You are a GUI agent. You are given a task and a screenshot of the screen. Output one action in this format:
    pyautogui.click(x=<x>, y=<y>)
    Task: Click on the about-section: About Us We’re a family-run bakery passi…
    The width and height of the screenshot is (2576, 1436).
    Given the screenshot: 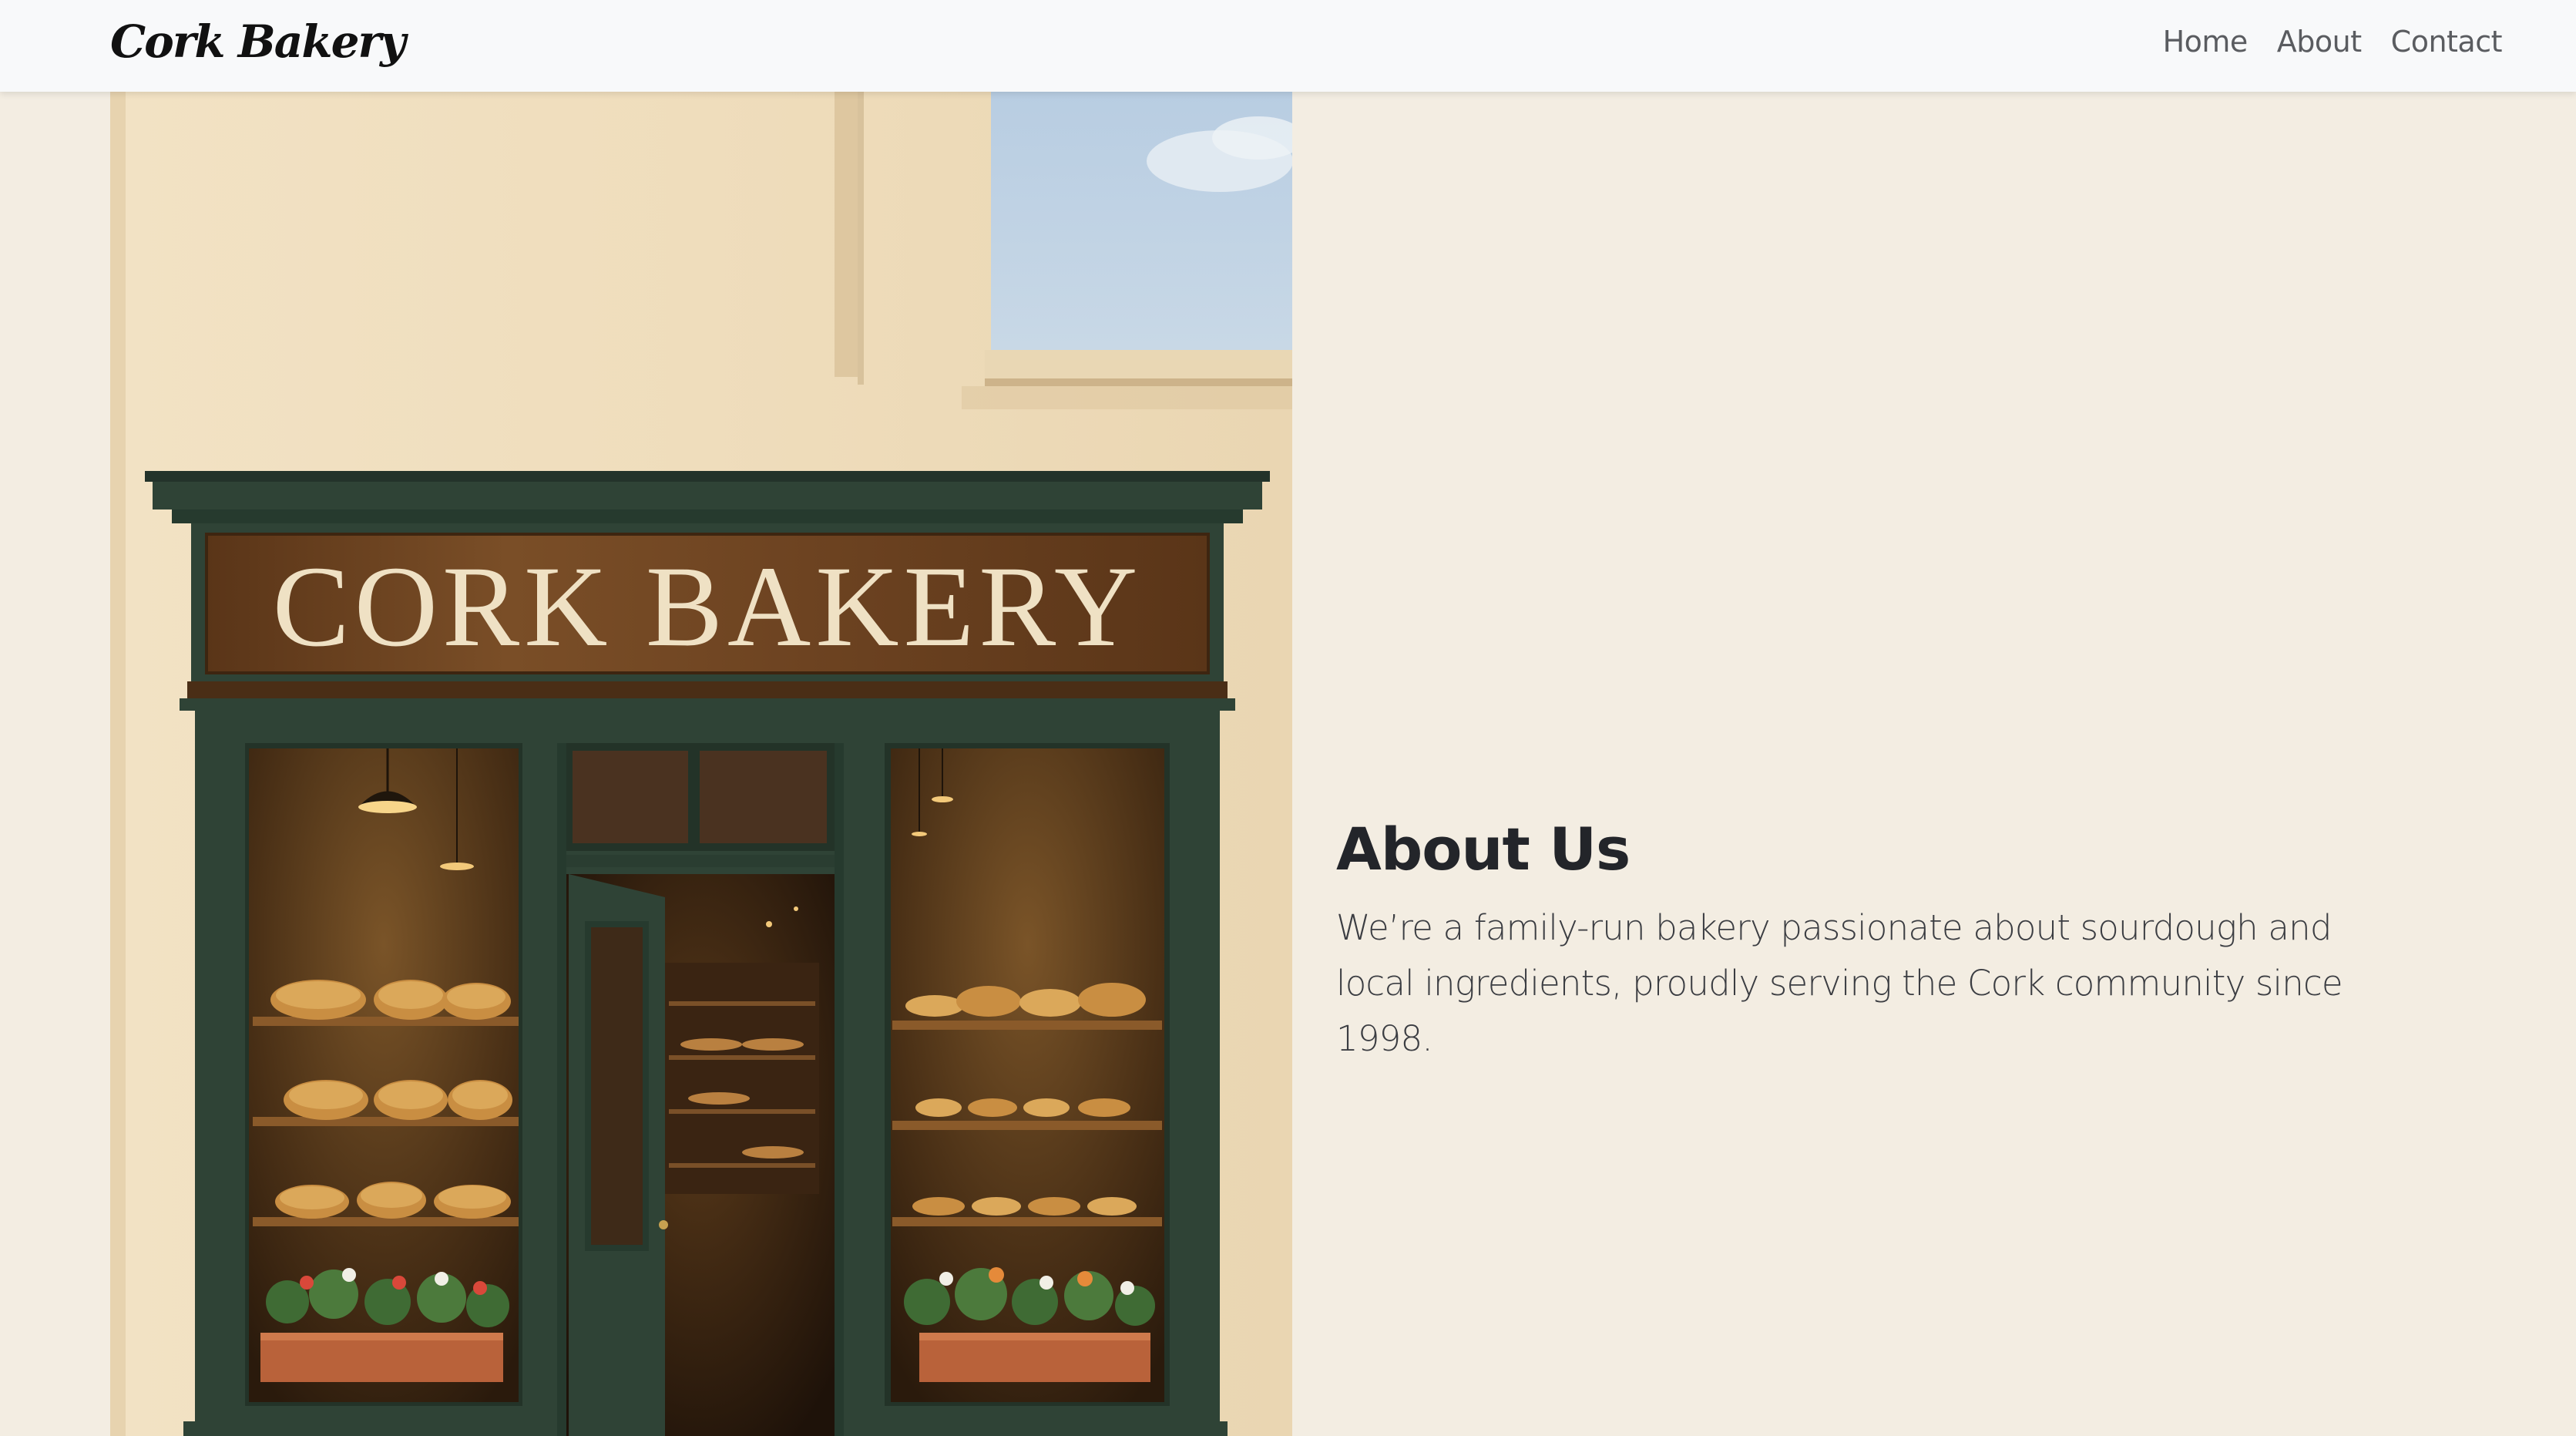 What is the action you would take?
    pyautogui.click(x=1875, y=938)
    